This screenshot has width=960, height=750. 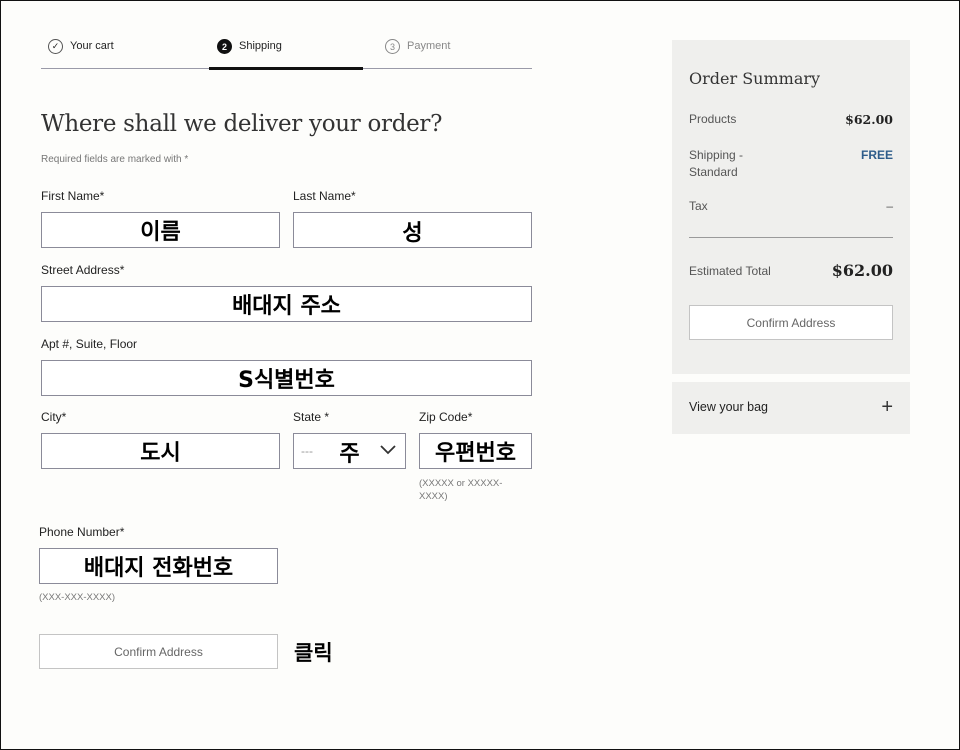 What do you see at coordinates (89, 344) in the screenshot?
I see `apt-label: Apt #, Suite, Floor` at bounding box center [89, 344].